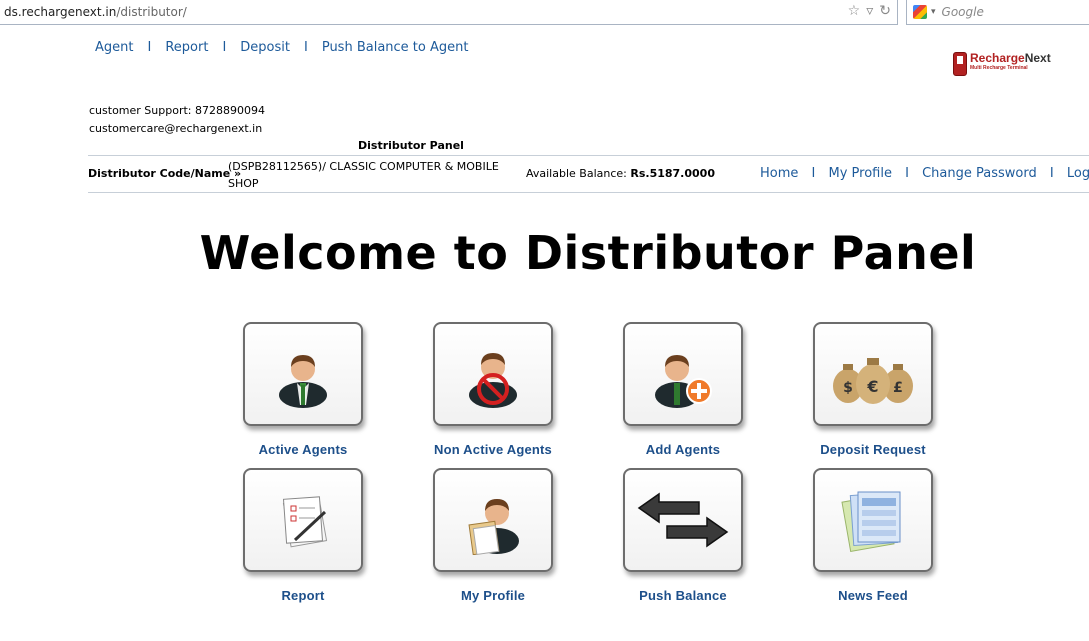 The height and width of the screenshot is (641, 1089). I want to click on welcome-heading: Welcome to Distributor Panel, so click(588, 253).